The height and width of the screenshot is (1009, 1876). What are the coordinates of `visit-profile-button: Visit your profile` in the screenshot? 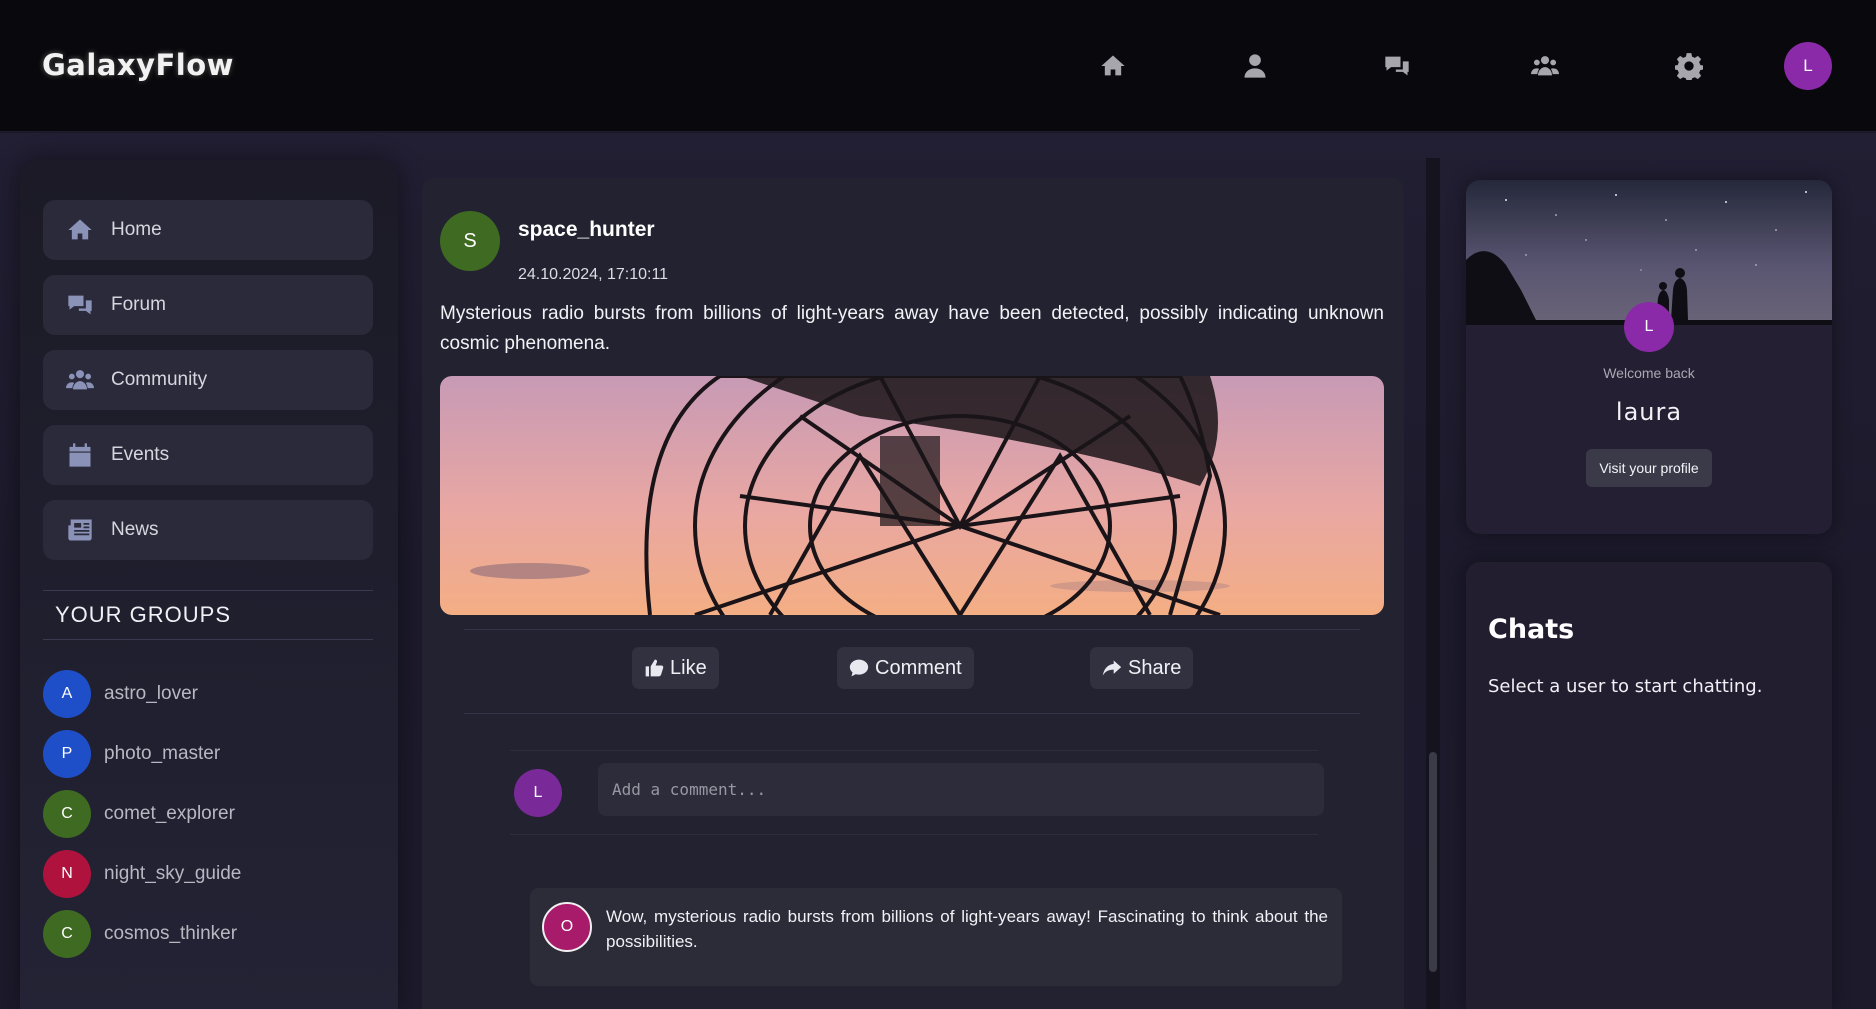 It's located at (1649, 468).